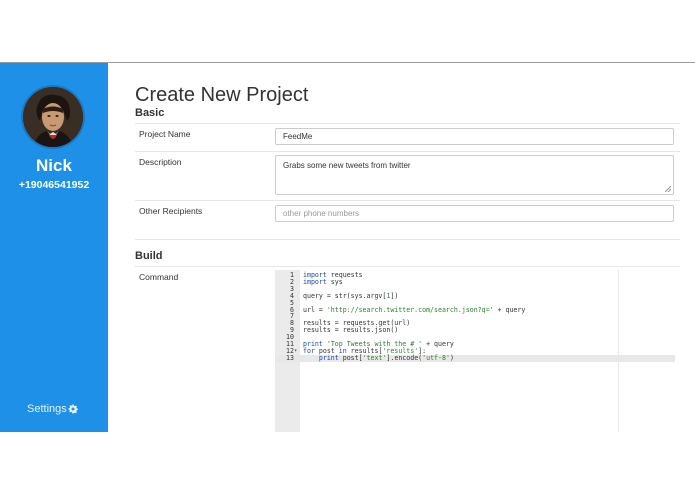 This screenshot has height=494, width=695. What do you see at coordinates (73, 409) in the screenshot?
I see `gear-icon` at bounding box center [73, 409].